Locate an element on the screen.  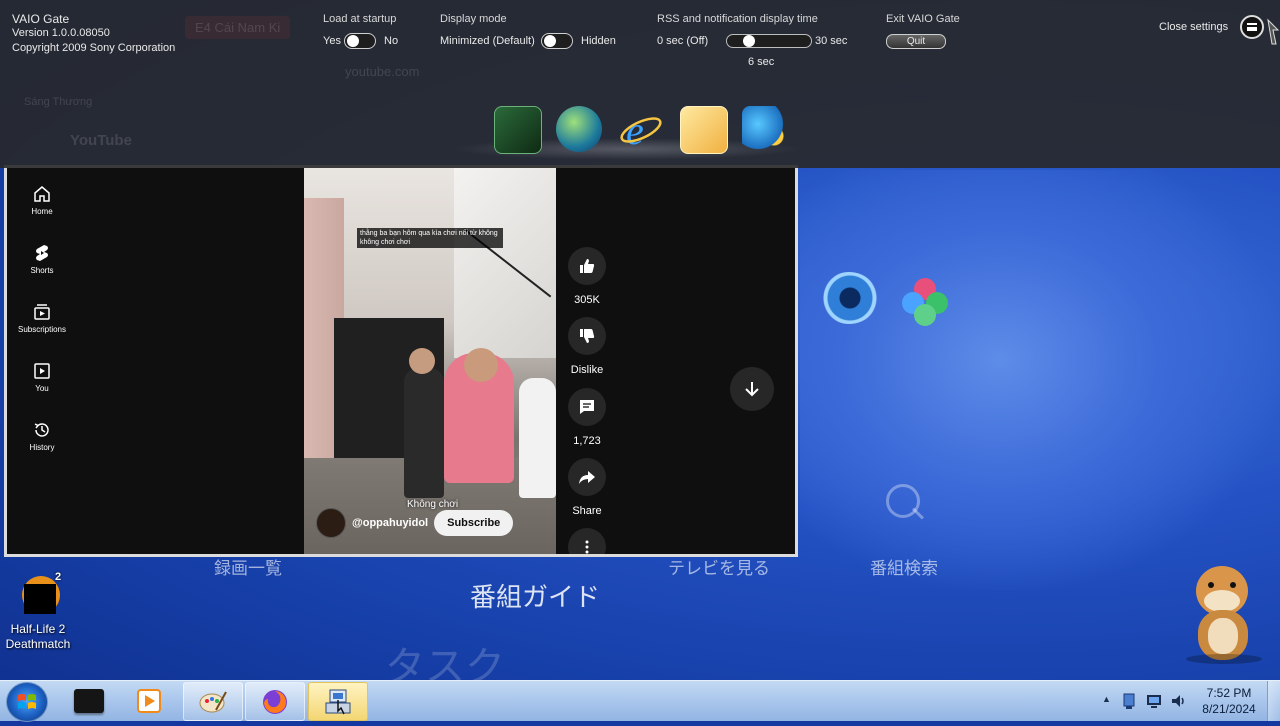
load-startup-no-label: No is located at coordinates (391, 41).